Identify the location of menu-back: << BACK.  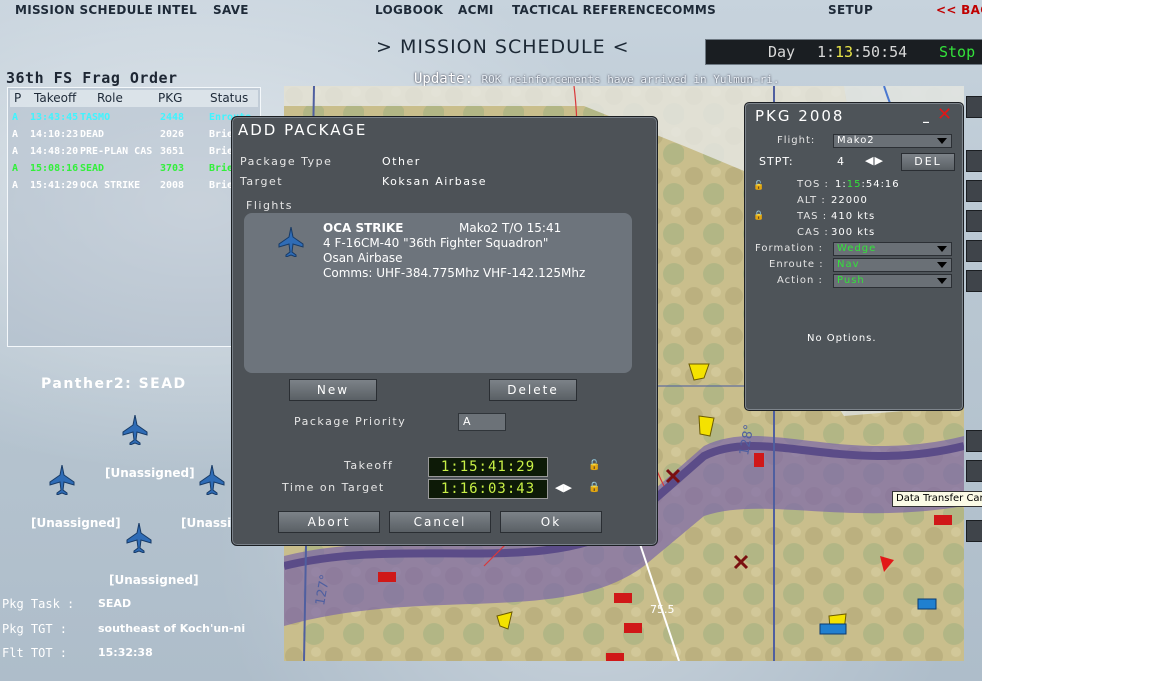
(959, 10).